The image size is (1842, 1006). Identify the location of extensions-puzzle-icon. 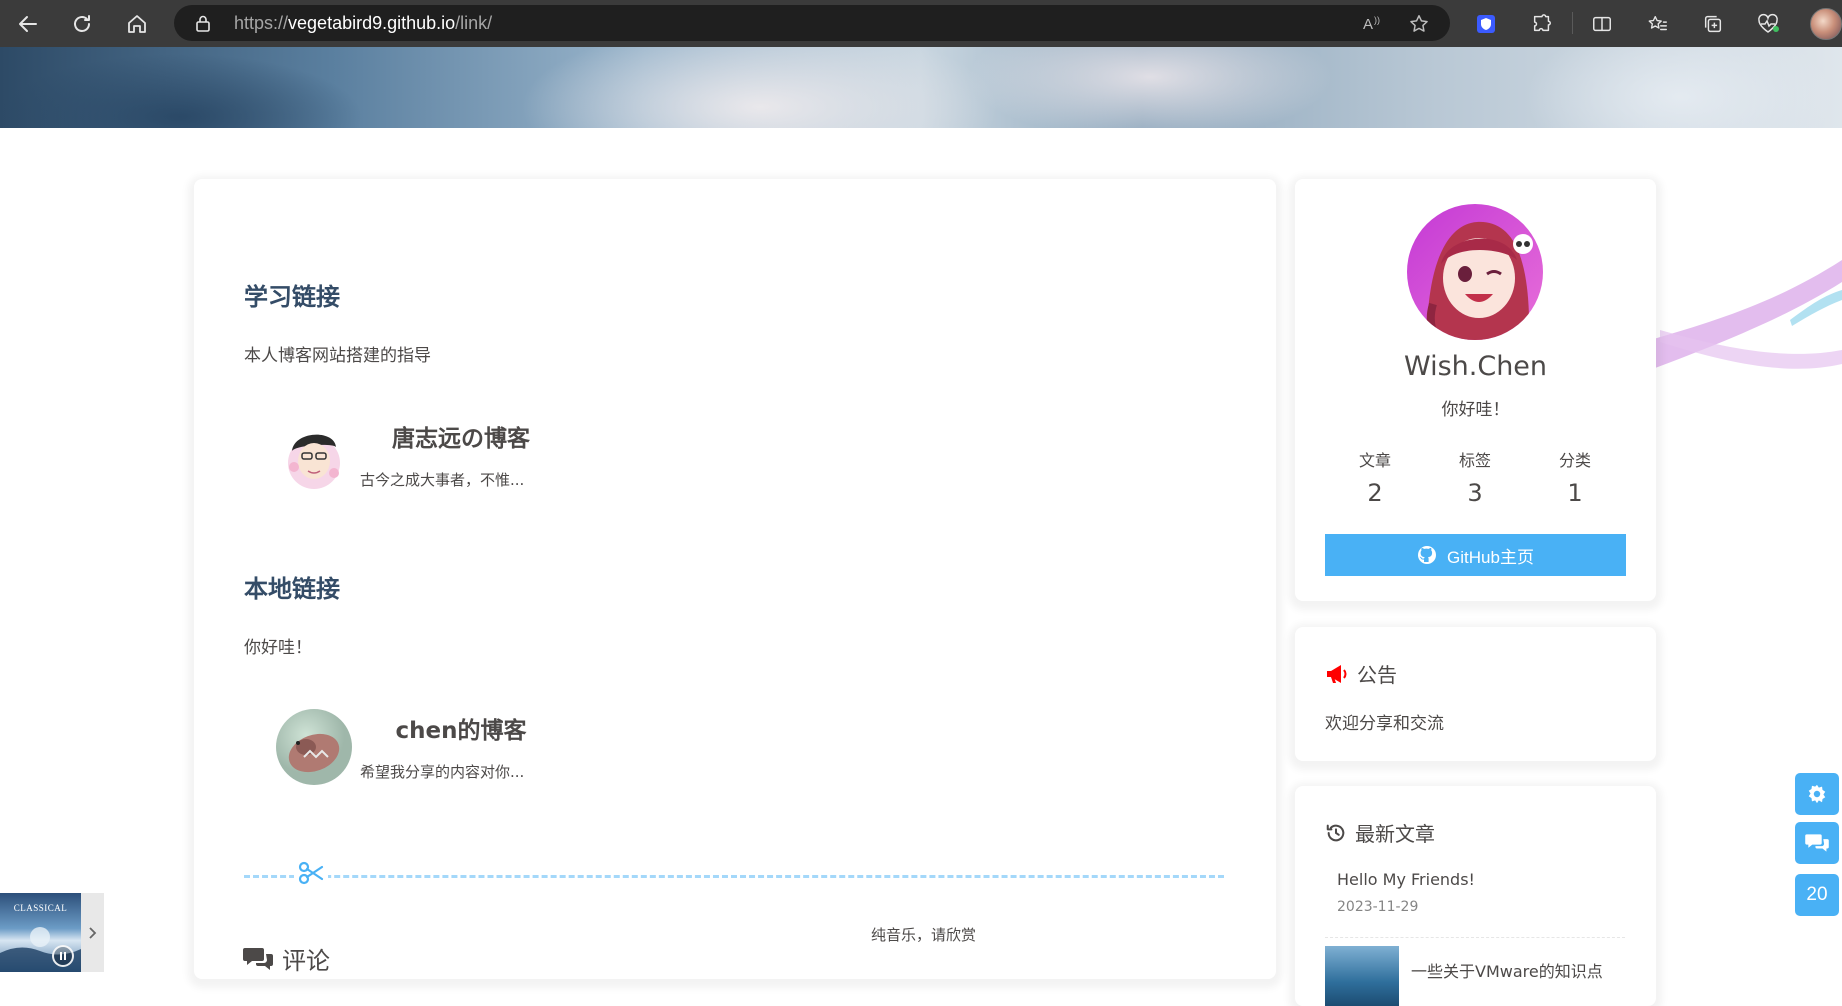
(1542, 24).